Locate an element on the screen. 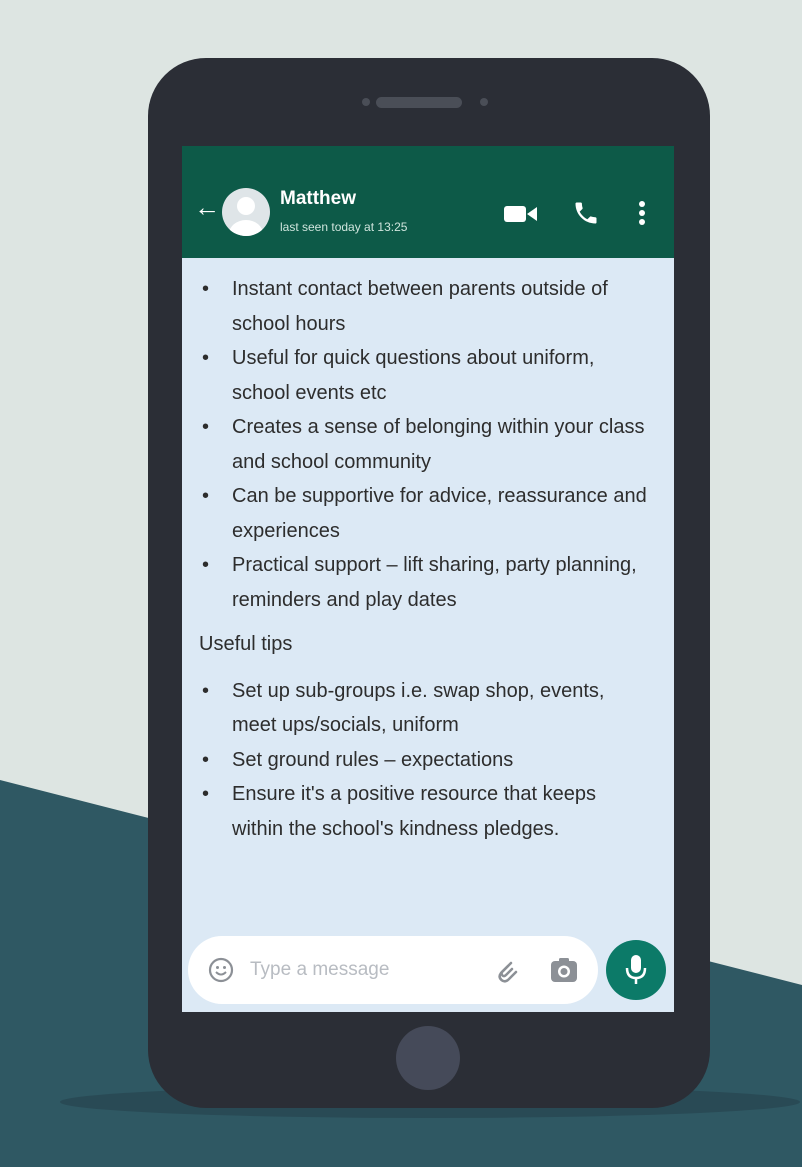  phone-speaker is located at coordinates (419, 102).